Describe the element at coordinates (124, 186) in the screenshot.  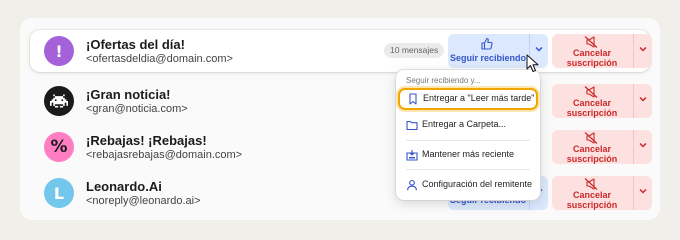
I see `sender-name: Leonardo.Ai` at that location.